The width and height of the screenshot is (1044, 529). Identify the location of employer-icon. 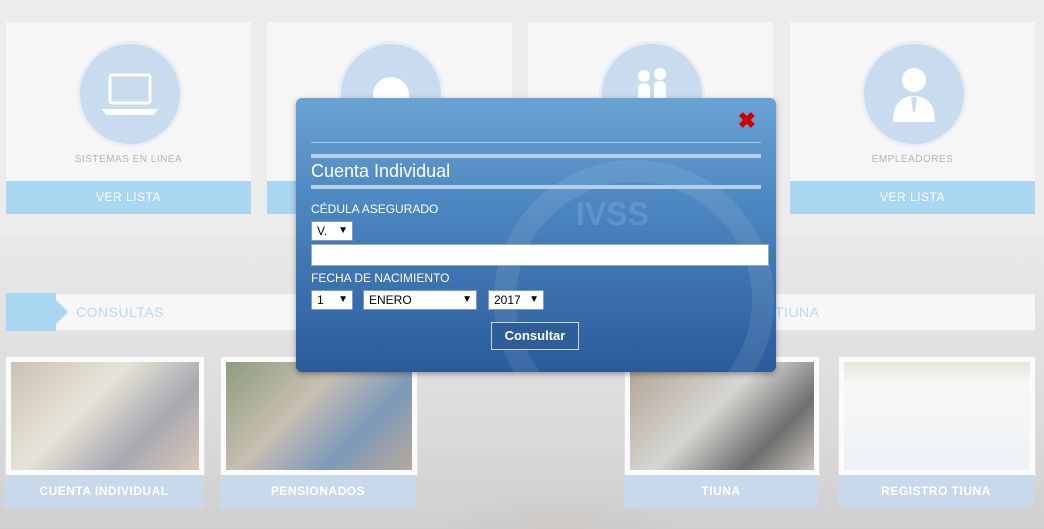
(914, 94).